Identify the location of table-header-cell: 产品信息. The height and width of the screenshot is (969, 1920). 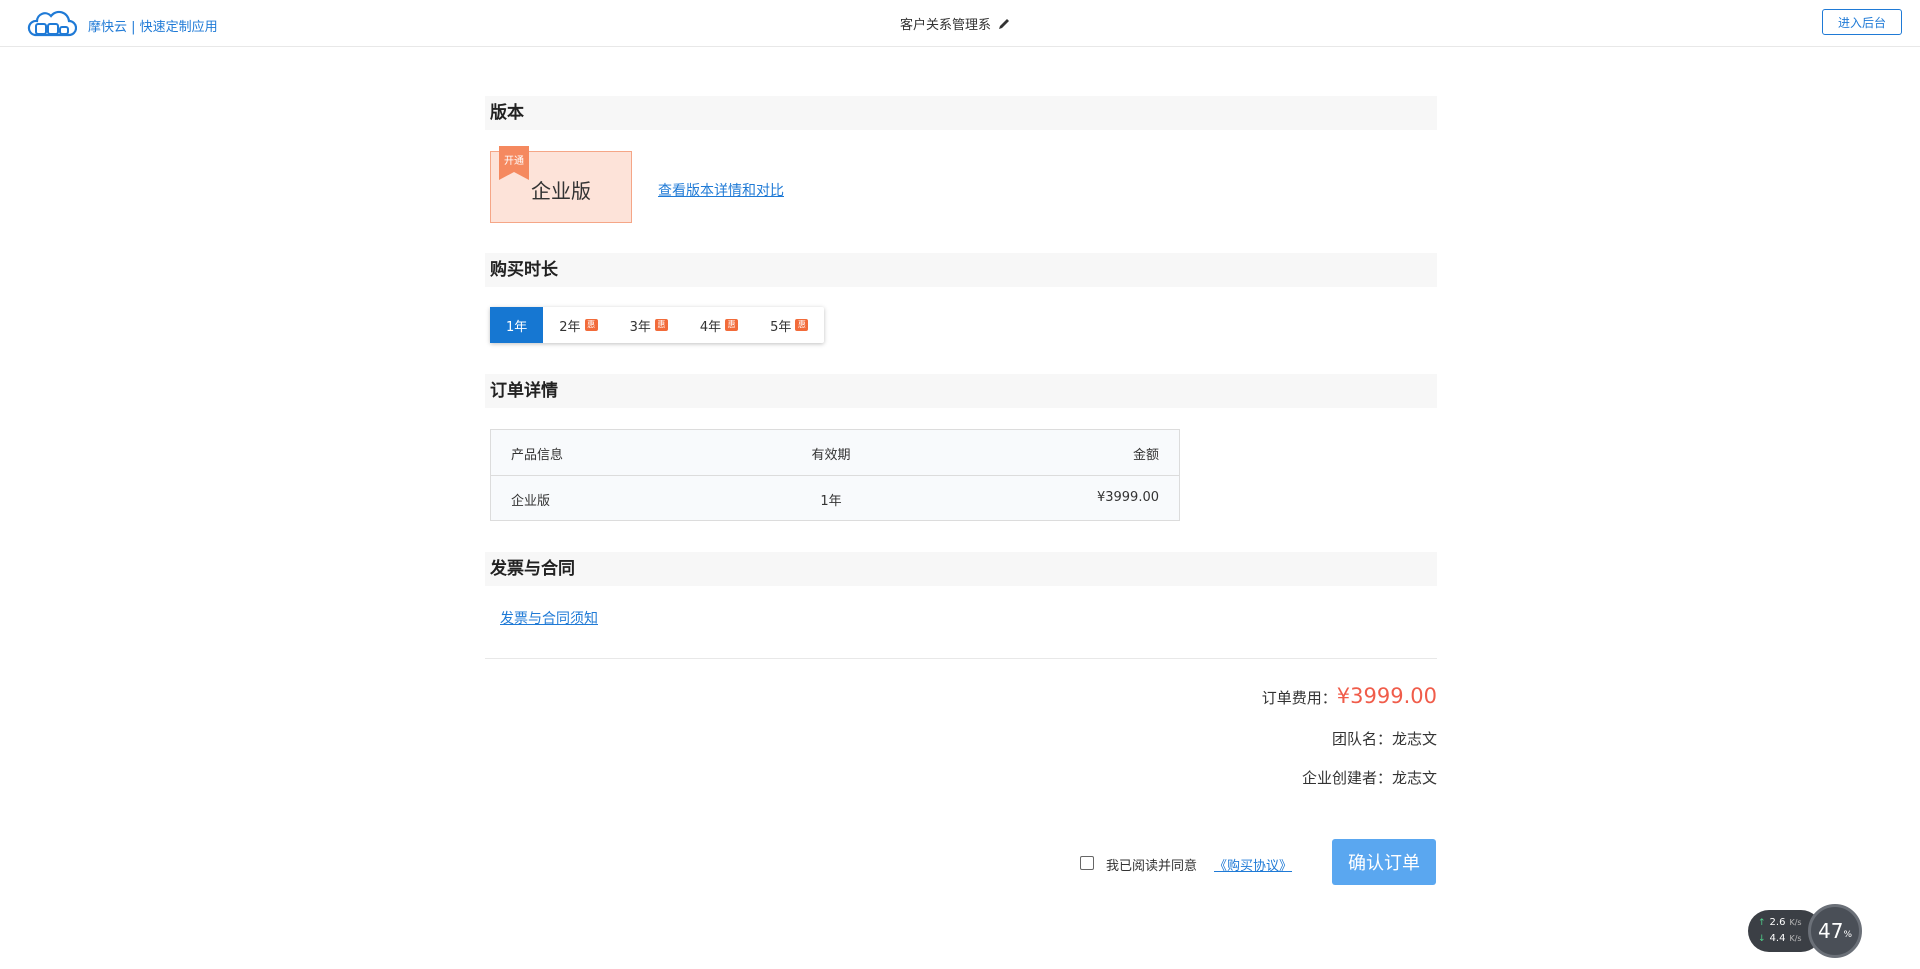
(537, 455).